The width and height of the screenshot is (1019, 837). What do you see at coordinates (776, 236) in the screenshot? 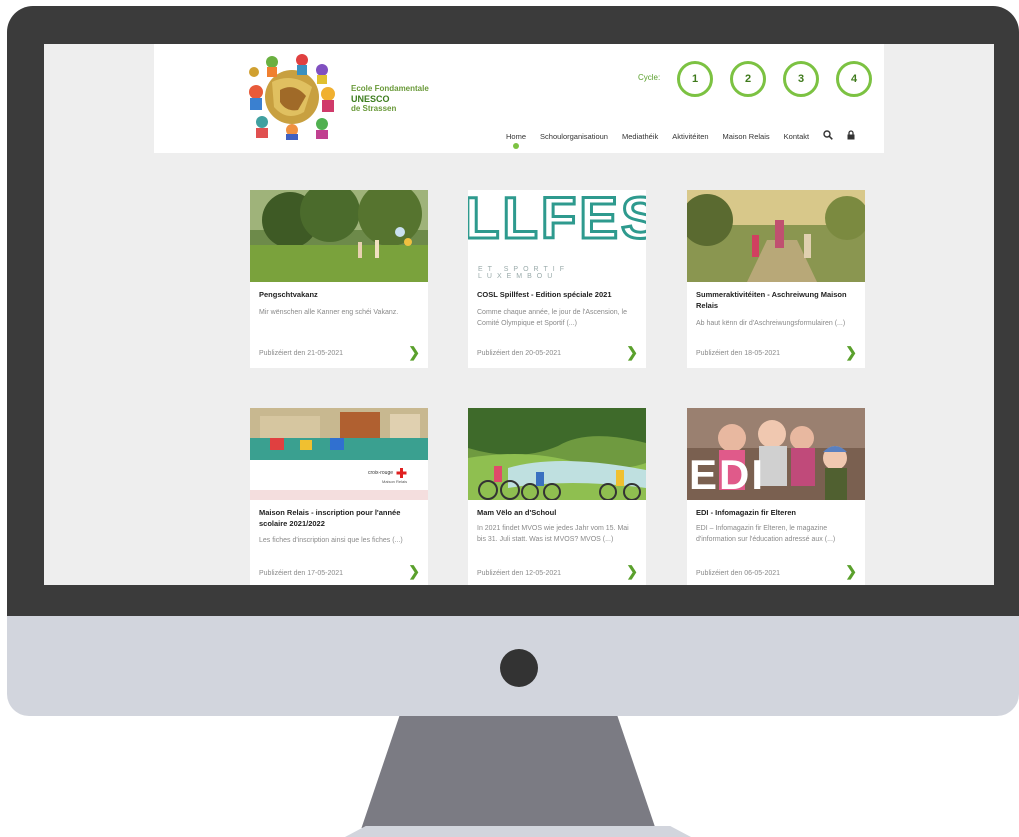
I see `card-image-summeraktiviteiten` at bounding box center [776, 236].